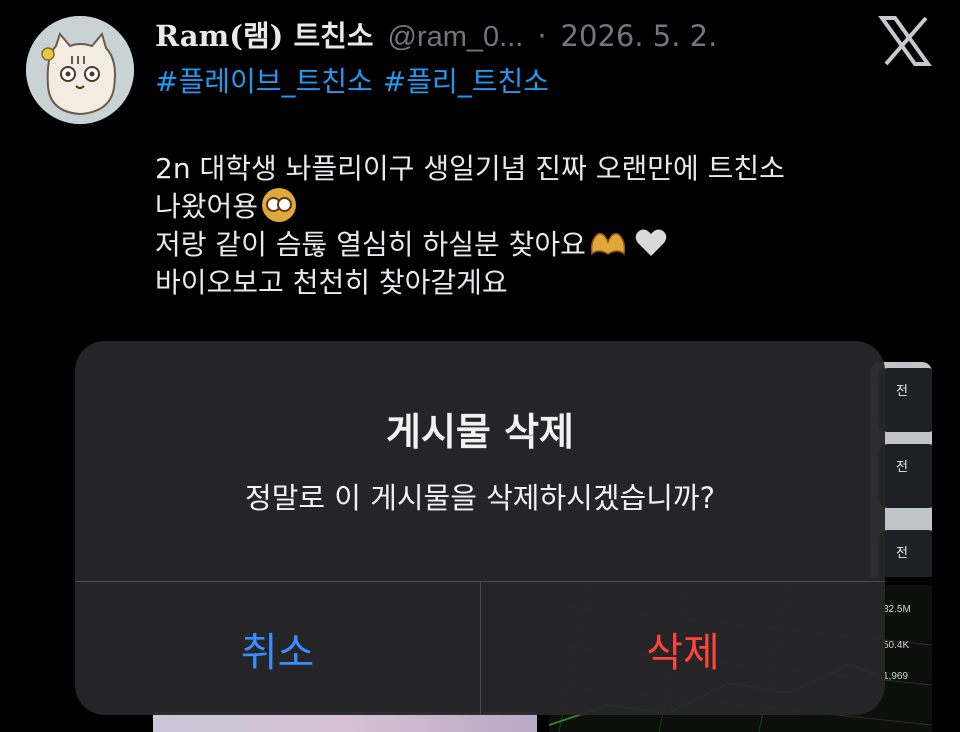 The height and width of the screenshot is (732, 960). Describe the element at coordinates (651, 242) in the screenshot. I see `white-heart-icon` at that location.